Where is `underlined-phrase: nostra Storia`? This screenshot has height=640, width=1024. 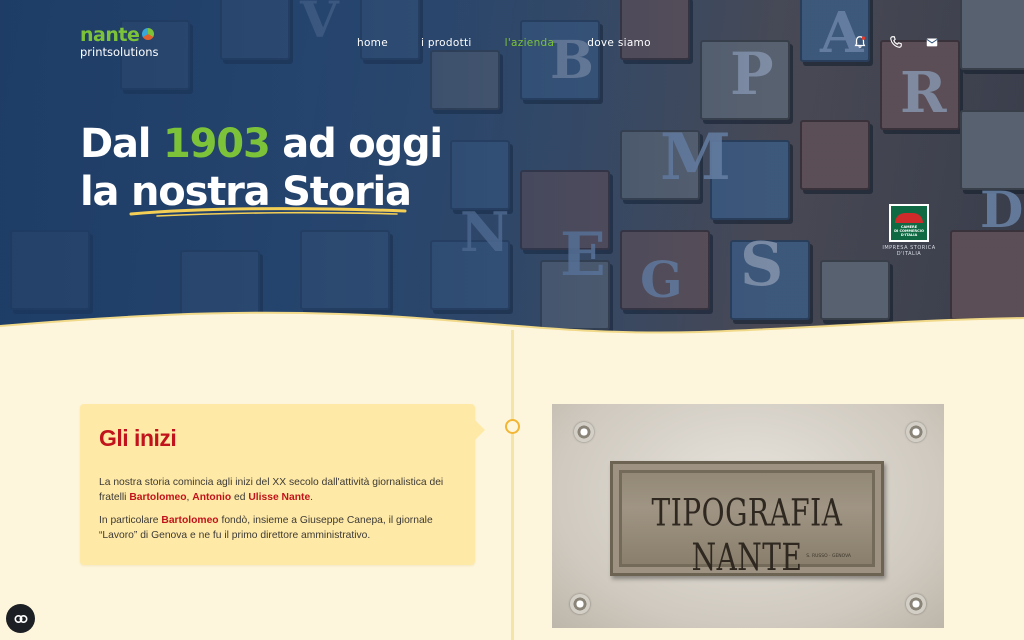
underlined-phrase: nostra Storia is located at coordinates (270, 192).